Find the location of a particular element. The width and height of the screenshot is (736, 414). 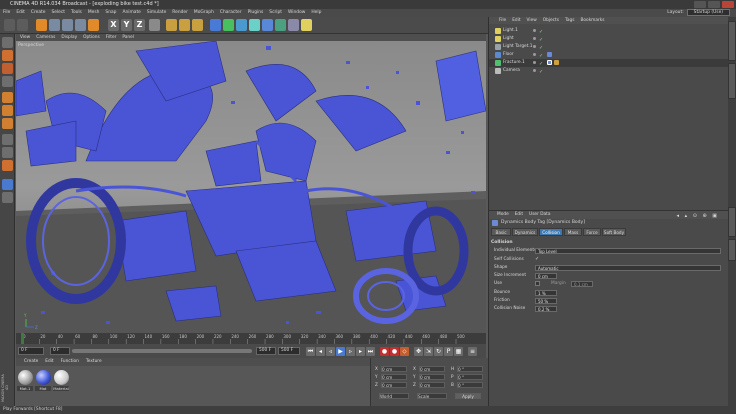

rotation-p-field: 0 ° is located at coordinates (470, 377).